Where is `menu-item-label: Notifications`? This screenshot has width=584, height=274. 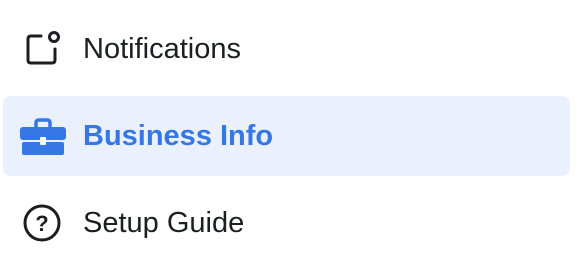
menu-item-label: Notifications is located at coordinates (162, 48).